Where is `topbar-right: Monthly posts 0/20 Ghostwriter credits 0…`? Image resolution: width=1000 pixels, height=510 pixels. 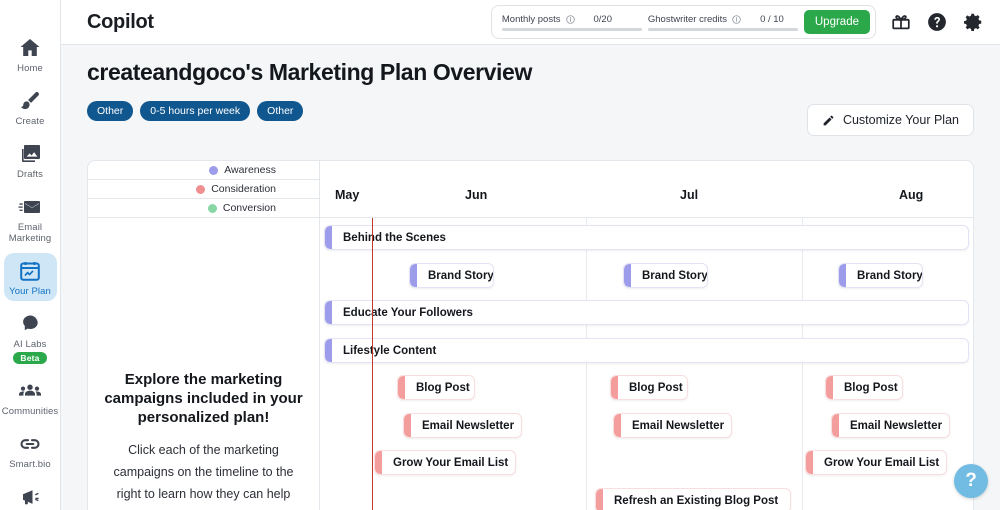
topbar-right: Monthly posts 0/20 Ghostwriter credits 0… is located at coordinates (737, 22).